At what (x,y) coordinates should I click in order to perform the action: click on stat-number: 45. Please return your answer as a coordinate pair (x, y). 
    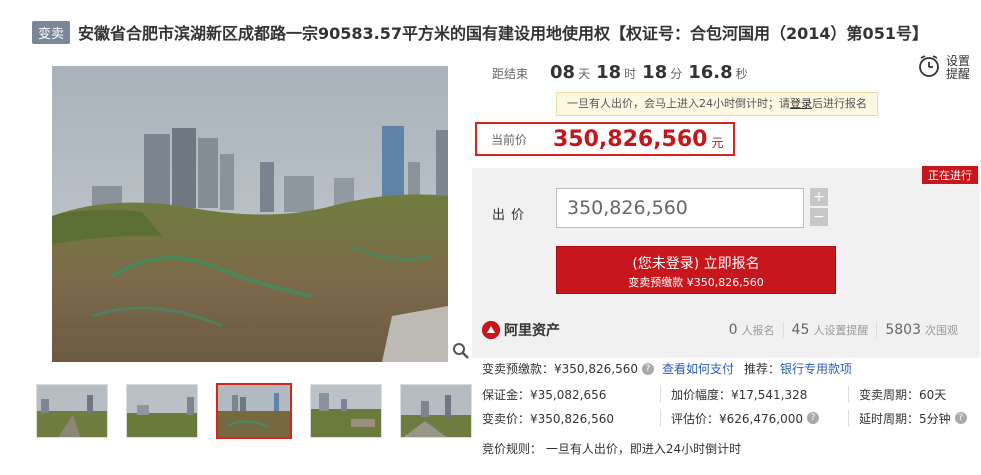
    Looking at the image, I should click on (800, 330).